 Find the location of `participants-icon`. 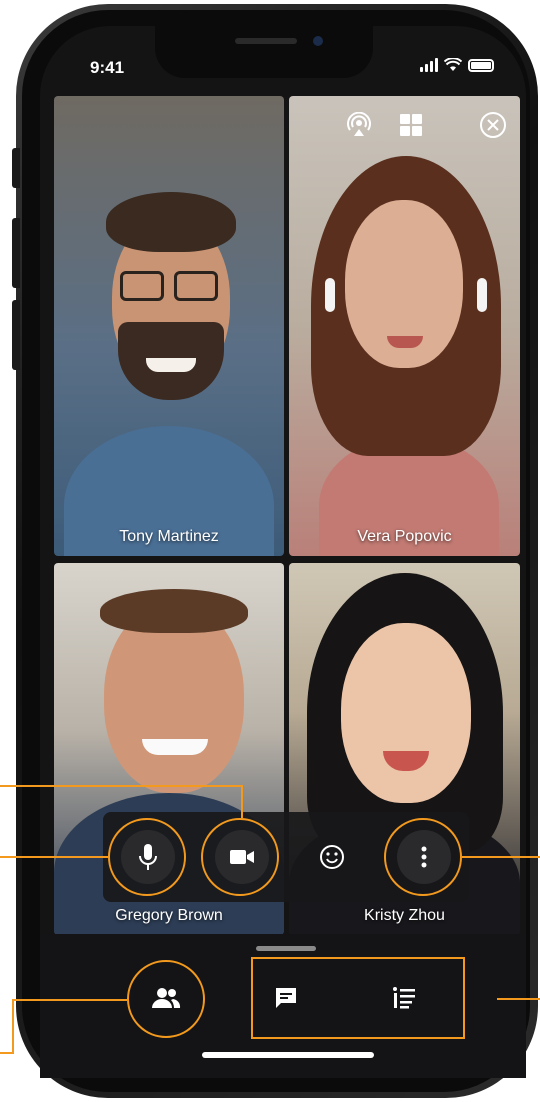

participants-icon is located at coordinates (166, 998).